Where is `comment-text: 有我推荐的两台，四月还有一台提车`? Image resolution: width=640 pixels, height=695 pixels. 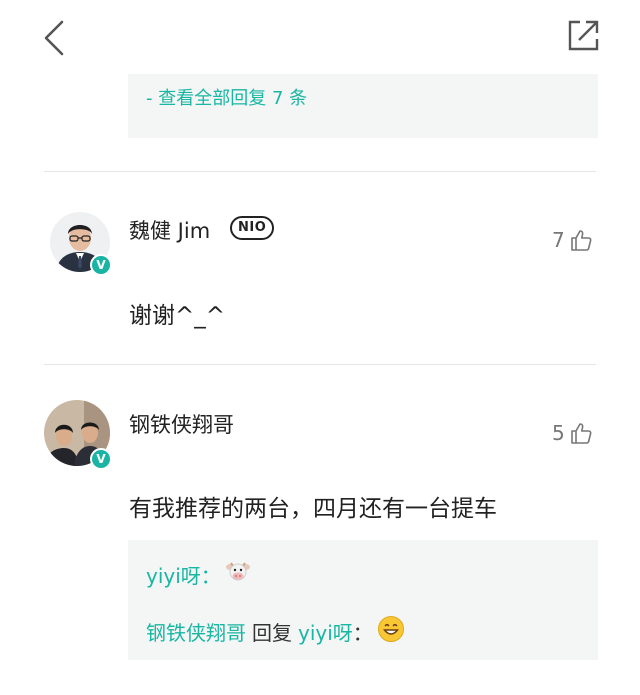 comment-text: 有我推荐的两台，四月还有一台提车 is located at coordinates (313, 509).